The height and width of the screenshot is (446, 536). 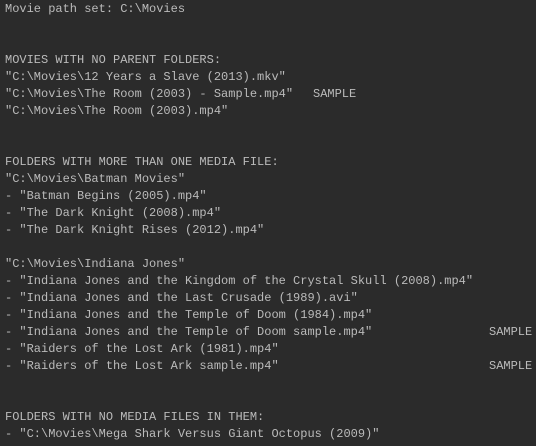 I want to click on list-item: - "Batman Begins (2005).mp4", so click(x=106, y=196).